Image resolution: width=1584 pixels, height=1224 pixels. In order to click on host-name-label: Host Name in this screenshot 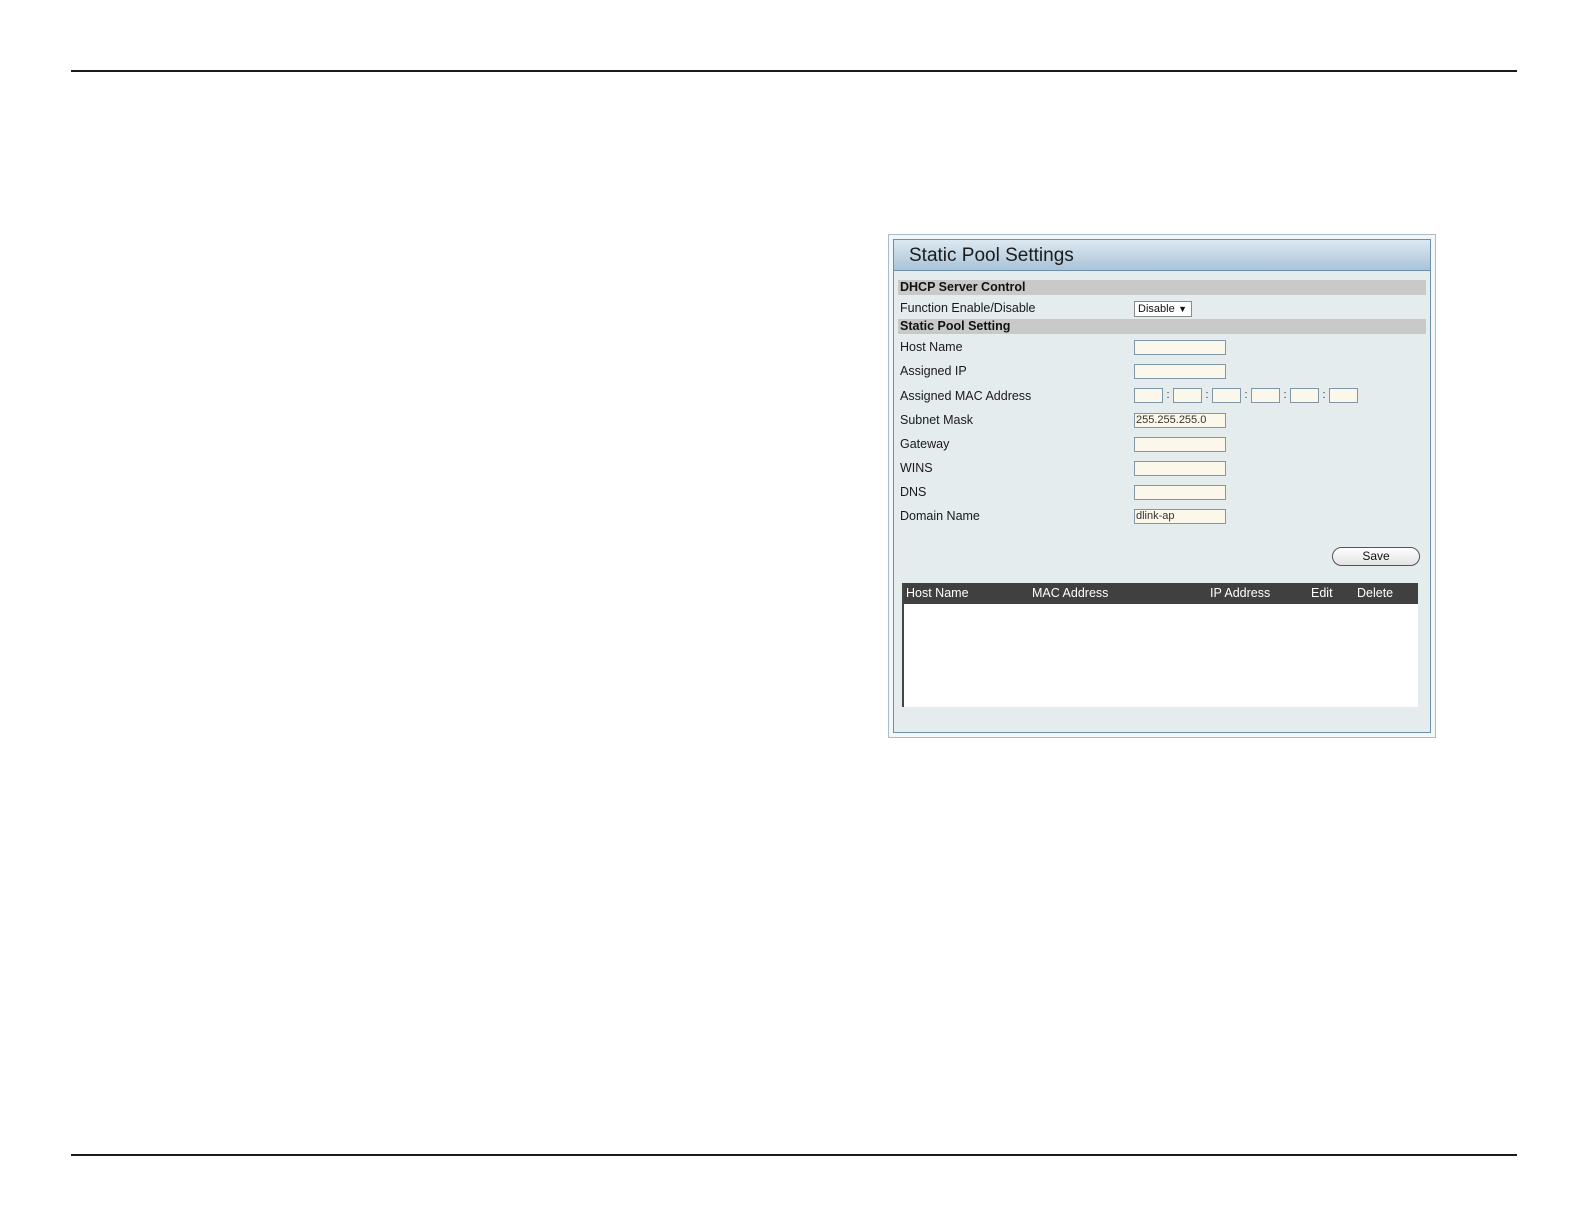, I will do `click(931, 347)`.